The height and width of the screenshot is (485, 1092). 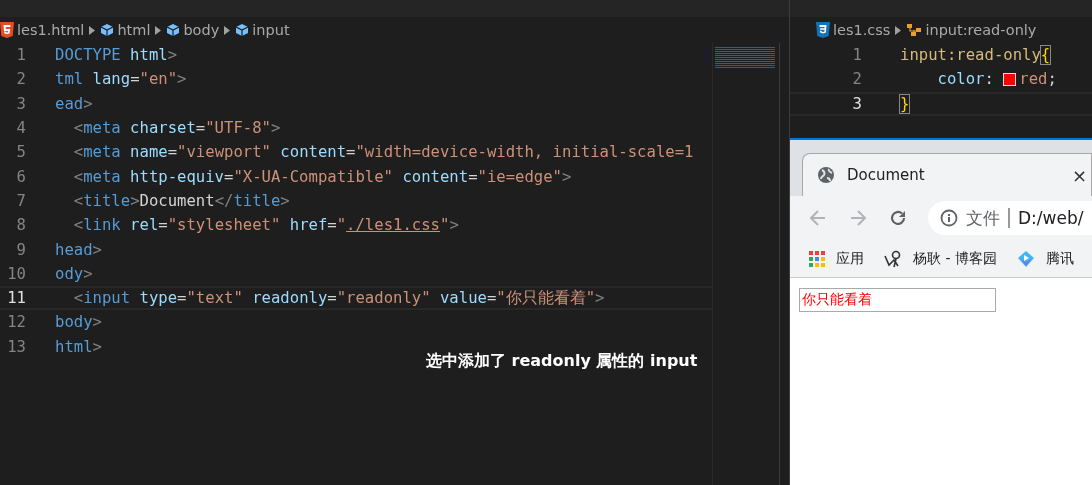 I want to click on code-line: <meta charset="UTF-8">, so click(x=176, y=128).